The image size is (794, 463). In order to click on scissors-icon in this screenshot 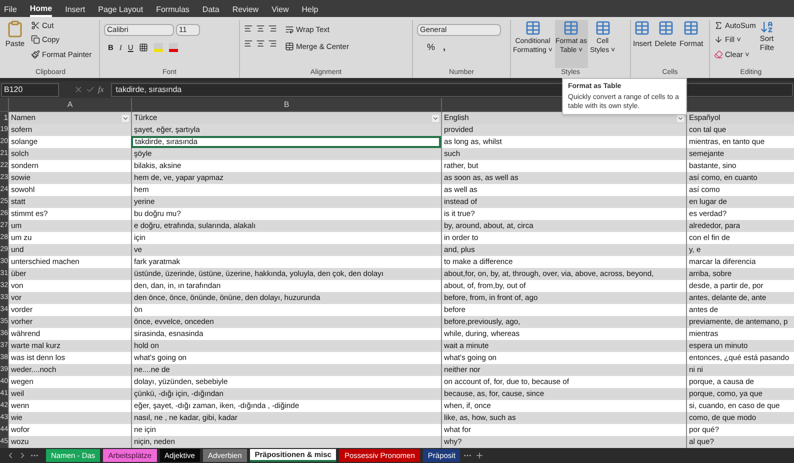, I will do `click(35, 25)`.